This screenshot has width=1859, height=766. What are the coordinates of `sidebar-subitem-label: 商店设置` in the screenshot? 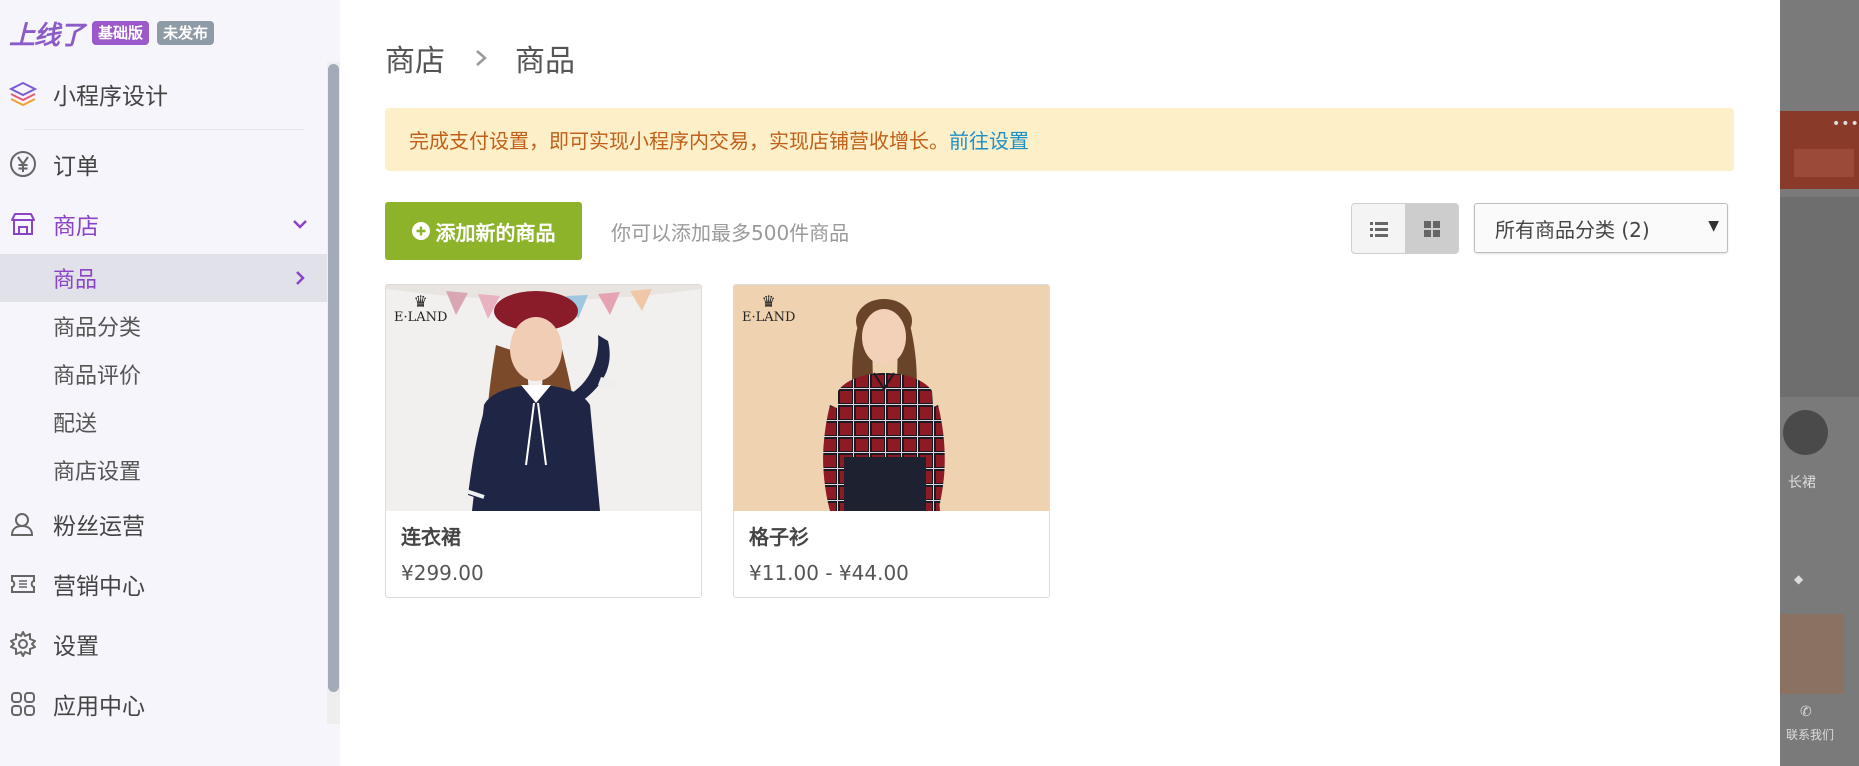 It's located at (97, 472).